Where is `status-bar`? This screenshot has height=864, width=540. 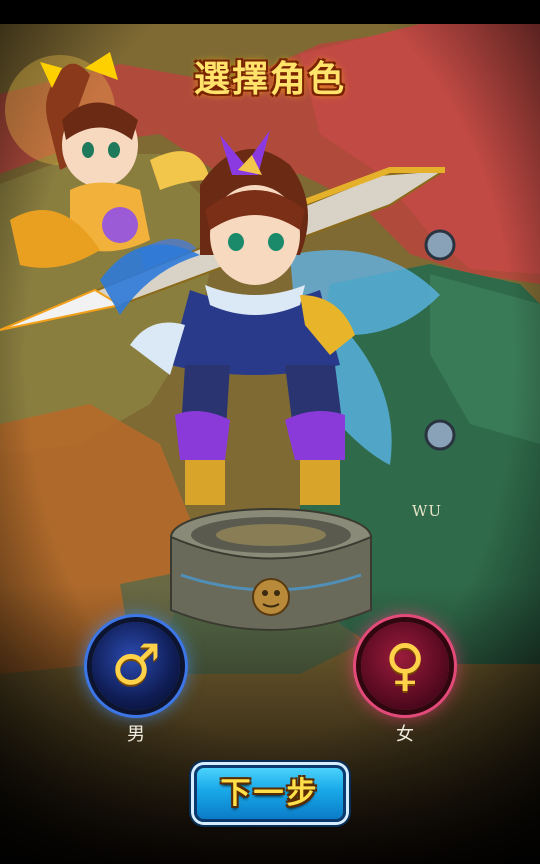 status-bar is located at coordinates (270, 12).